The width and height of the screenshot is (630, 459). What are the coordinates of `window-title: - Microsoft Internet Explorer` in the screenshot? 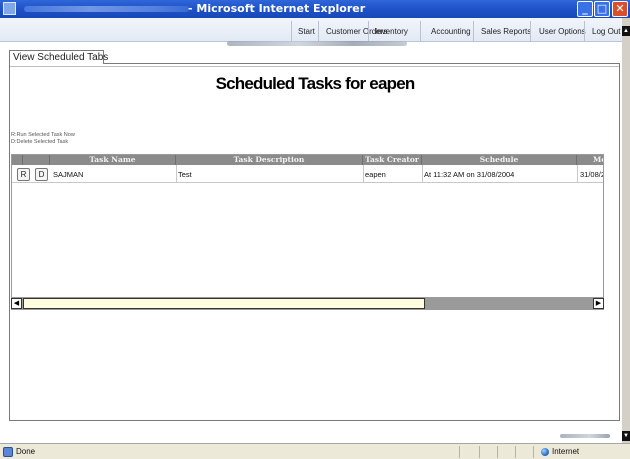 It's located at (277, 8).